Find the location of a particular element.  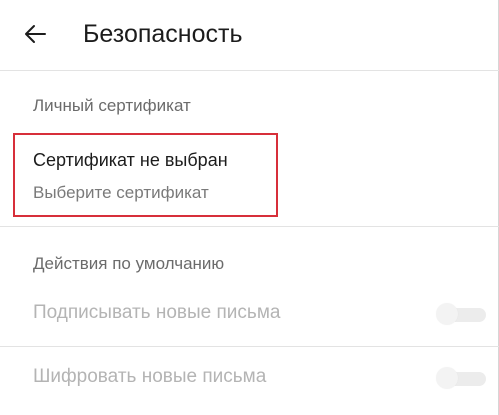

select-certificate-hint: Выберите сертификат is located at coordinates (121, 192).